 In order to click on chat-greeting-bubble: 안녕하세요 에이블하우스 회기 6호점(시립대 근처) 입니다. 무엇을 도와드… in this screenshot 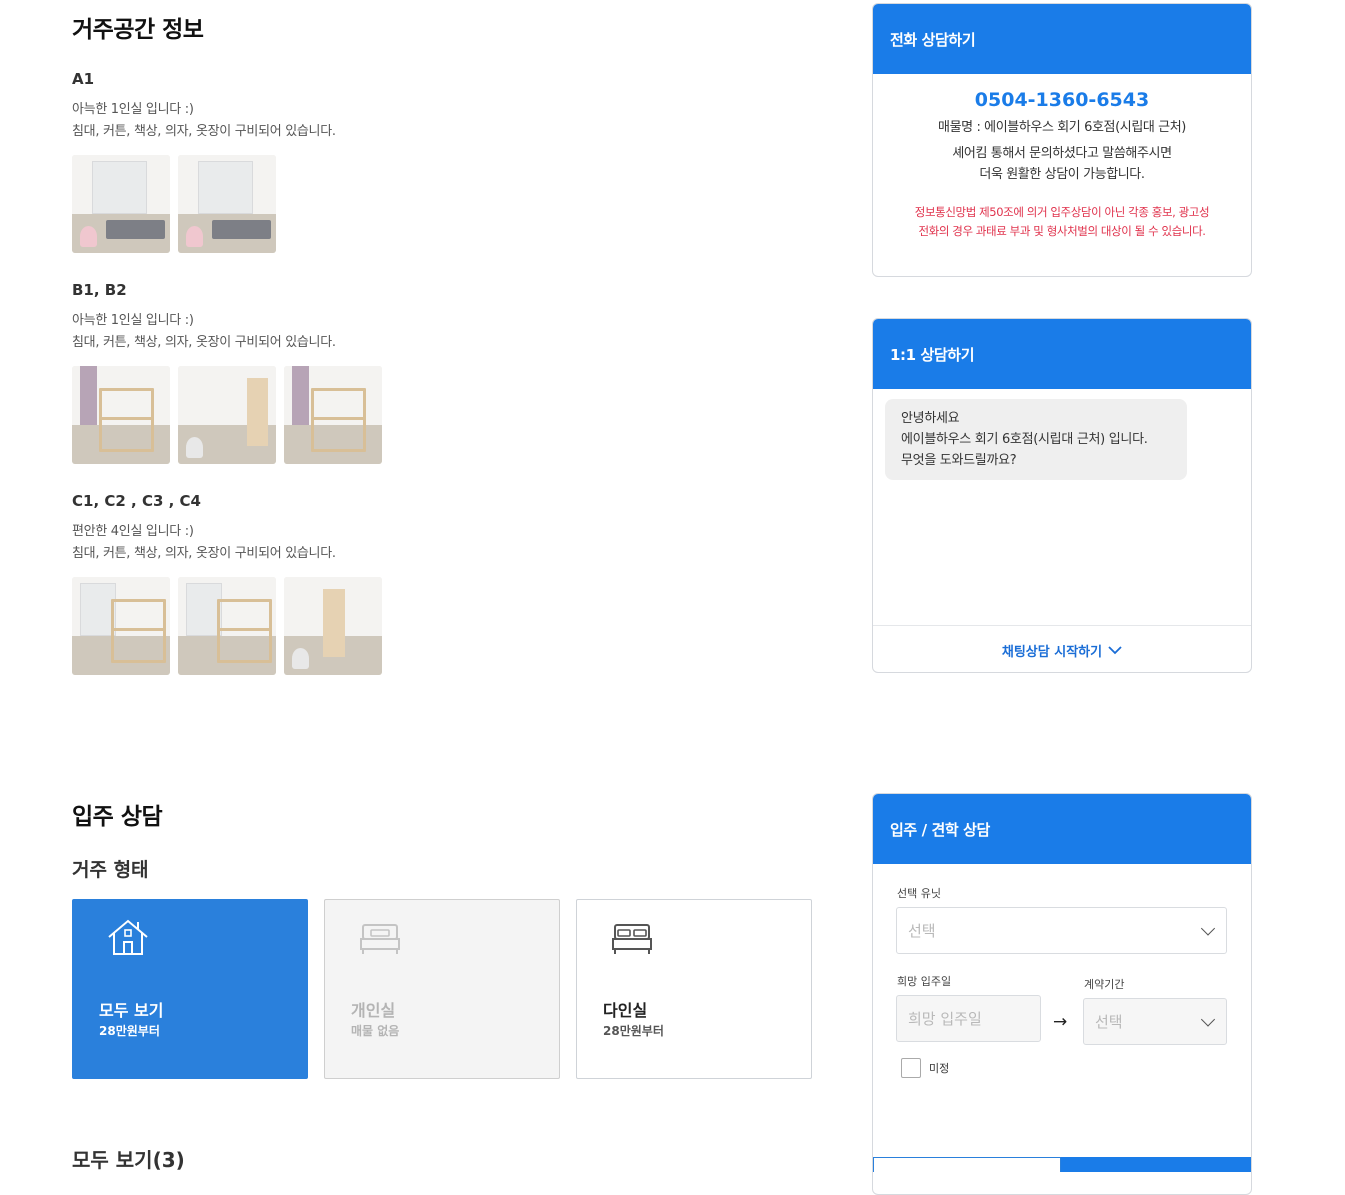, I will do `click(1036, 439)`.